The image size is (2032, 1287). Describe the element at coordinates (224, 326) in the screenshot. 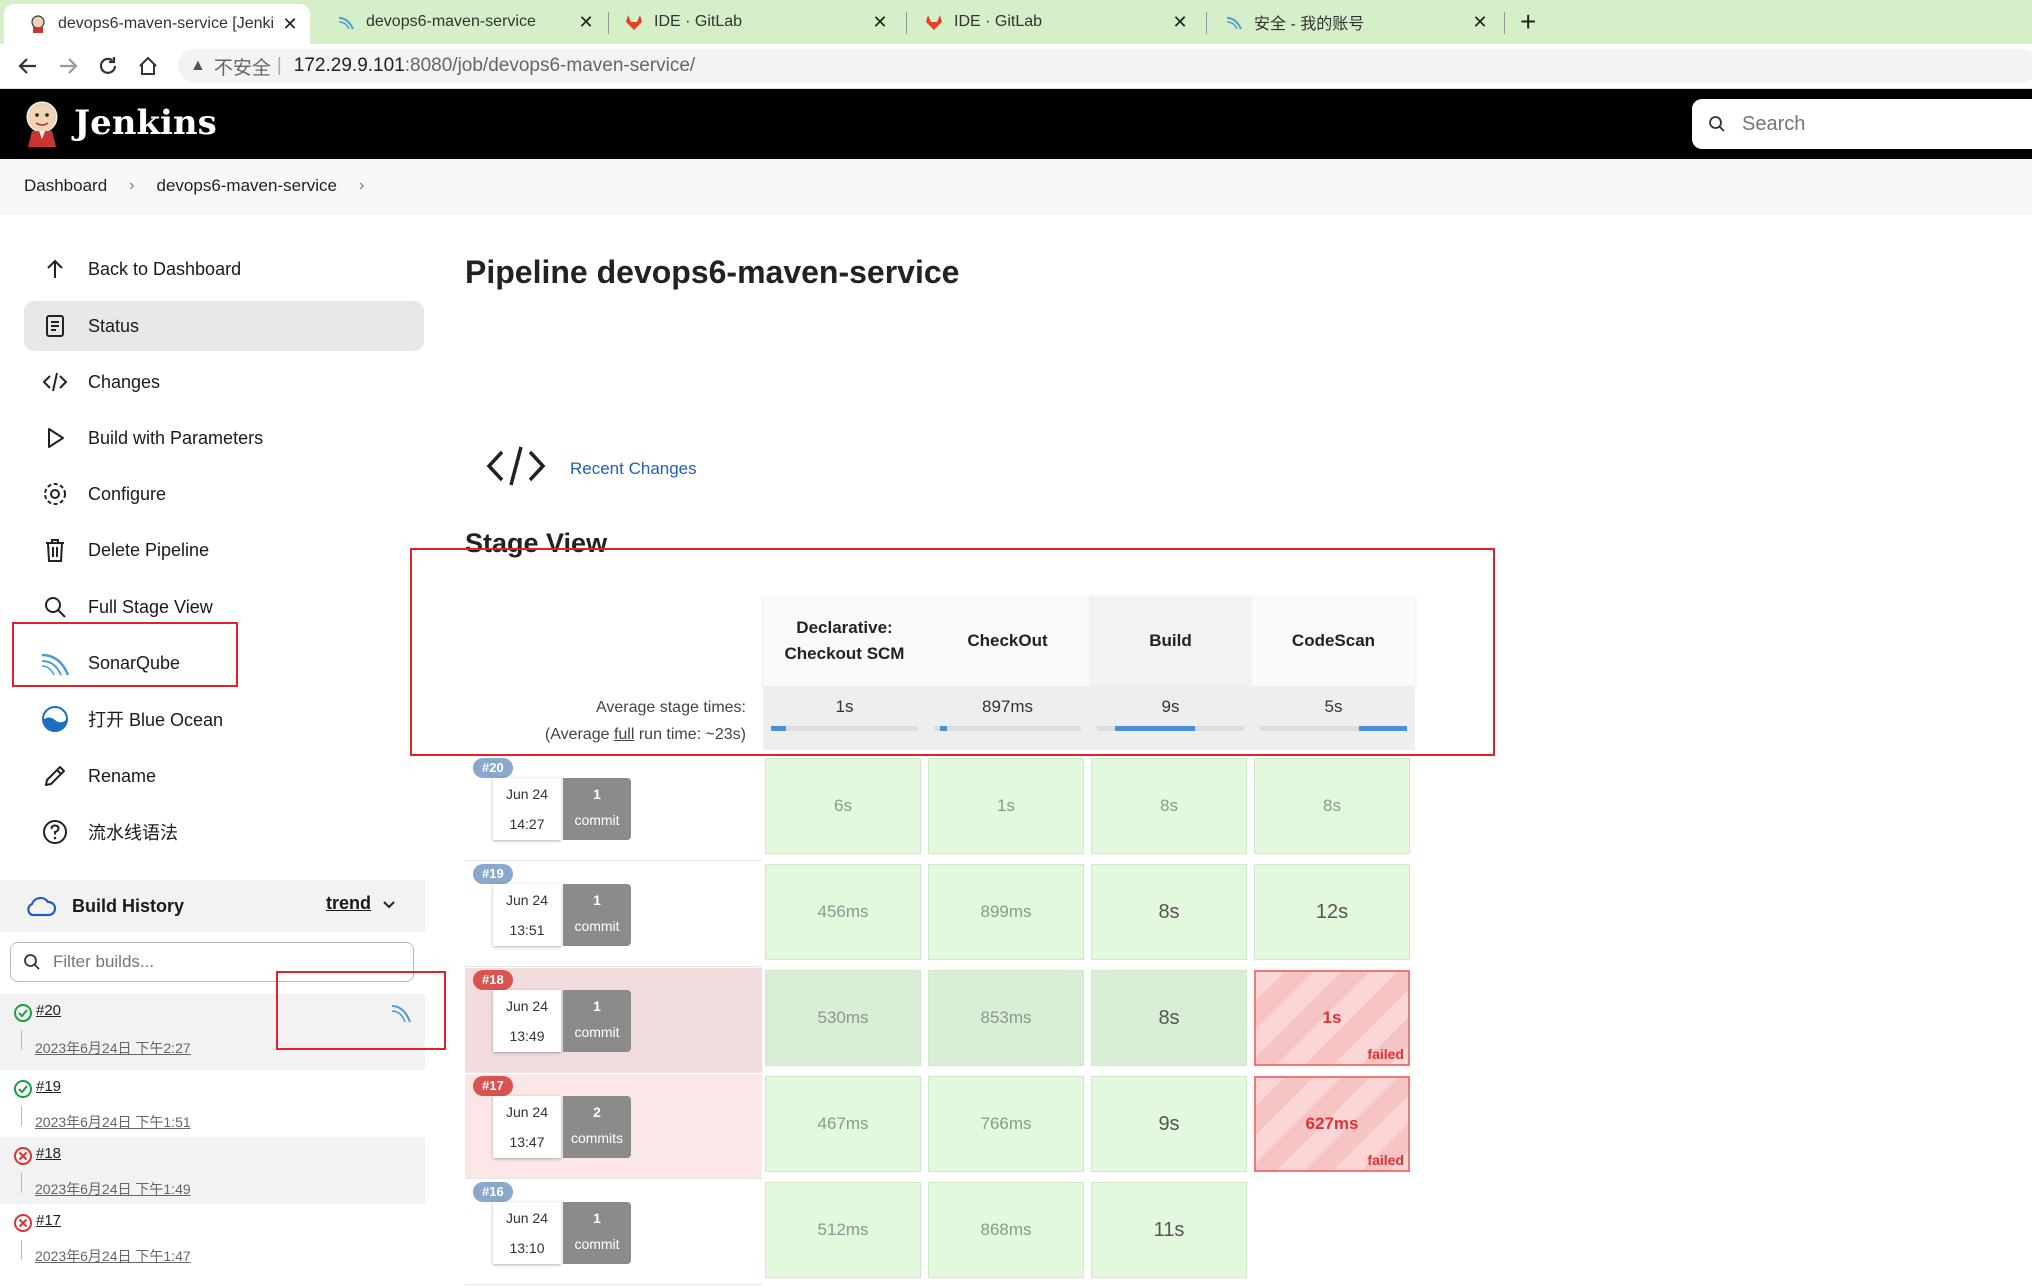

I see `sidebar-item-status: Status` at that location.